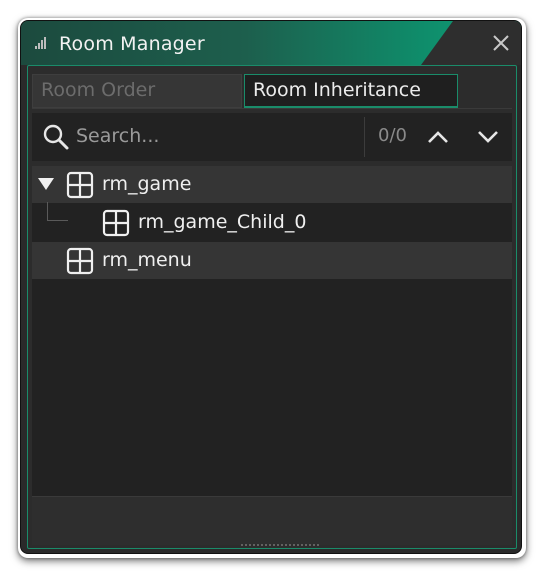 Image resolution: width=542 pixels, height=574 pixels. I want to click on close-icon, so click(501, 43).